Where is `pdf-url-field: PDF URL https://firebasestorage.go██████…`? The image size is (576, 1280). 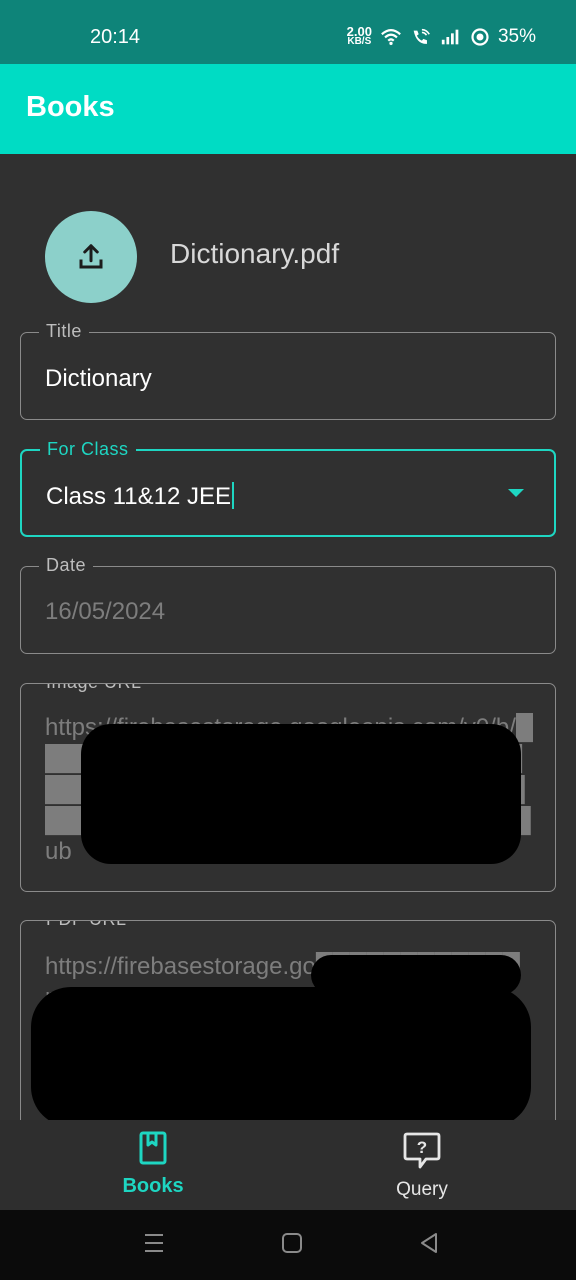
pdf-url-field: PDF URL https://firebasestorage.go██████… is located at coordinates (288, 1020).